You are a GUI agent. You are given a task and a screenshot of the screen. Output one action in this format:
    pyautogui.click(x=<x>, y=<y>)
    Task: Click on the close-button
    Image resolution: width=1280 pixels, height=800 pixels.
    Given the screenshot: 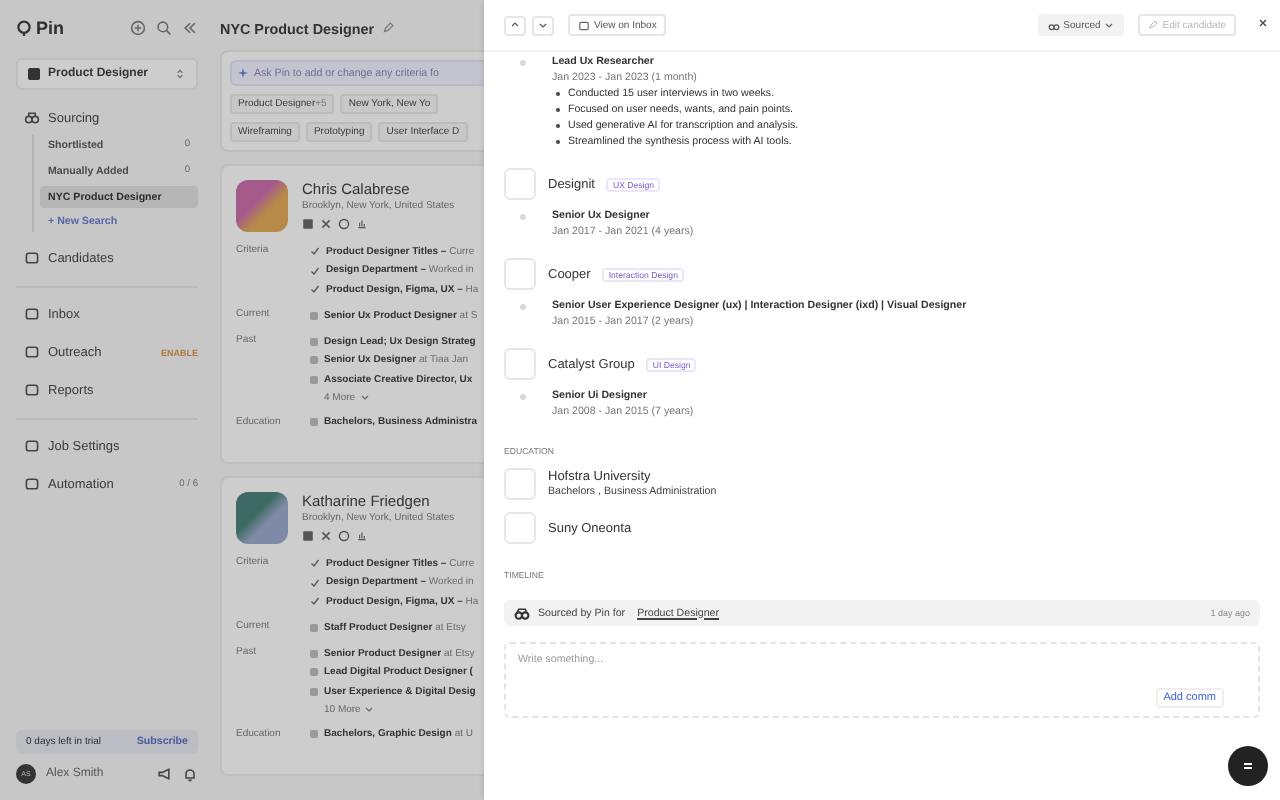 What is the action you would take?
    pyautogui.click(x=1263, y=25)
    